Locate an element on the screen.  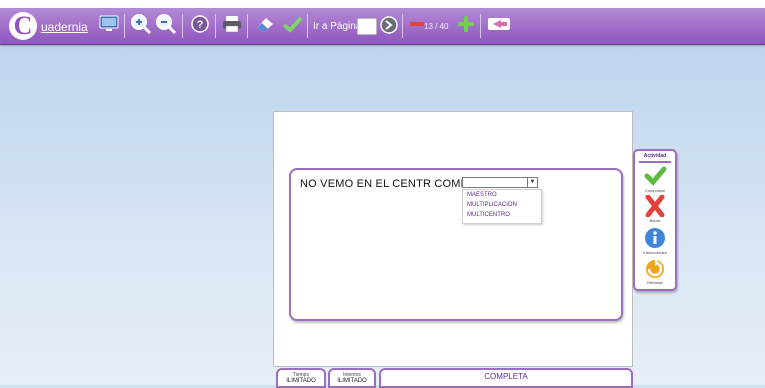
time-status: Tiempo ILIMITADO is located at coordinates (301, 378).